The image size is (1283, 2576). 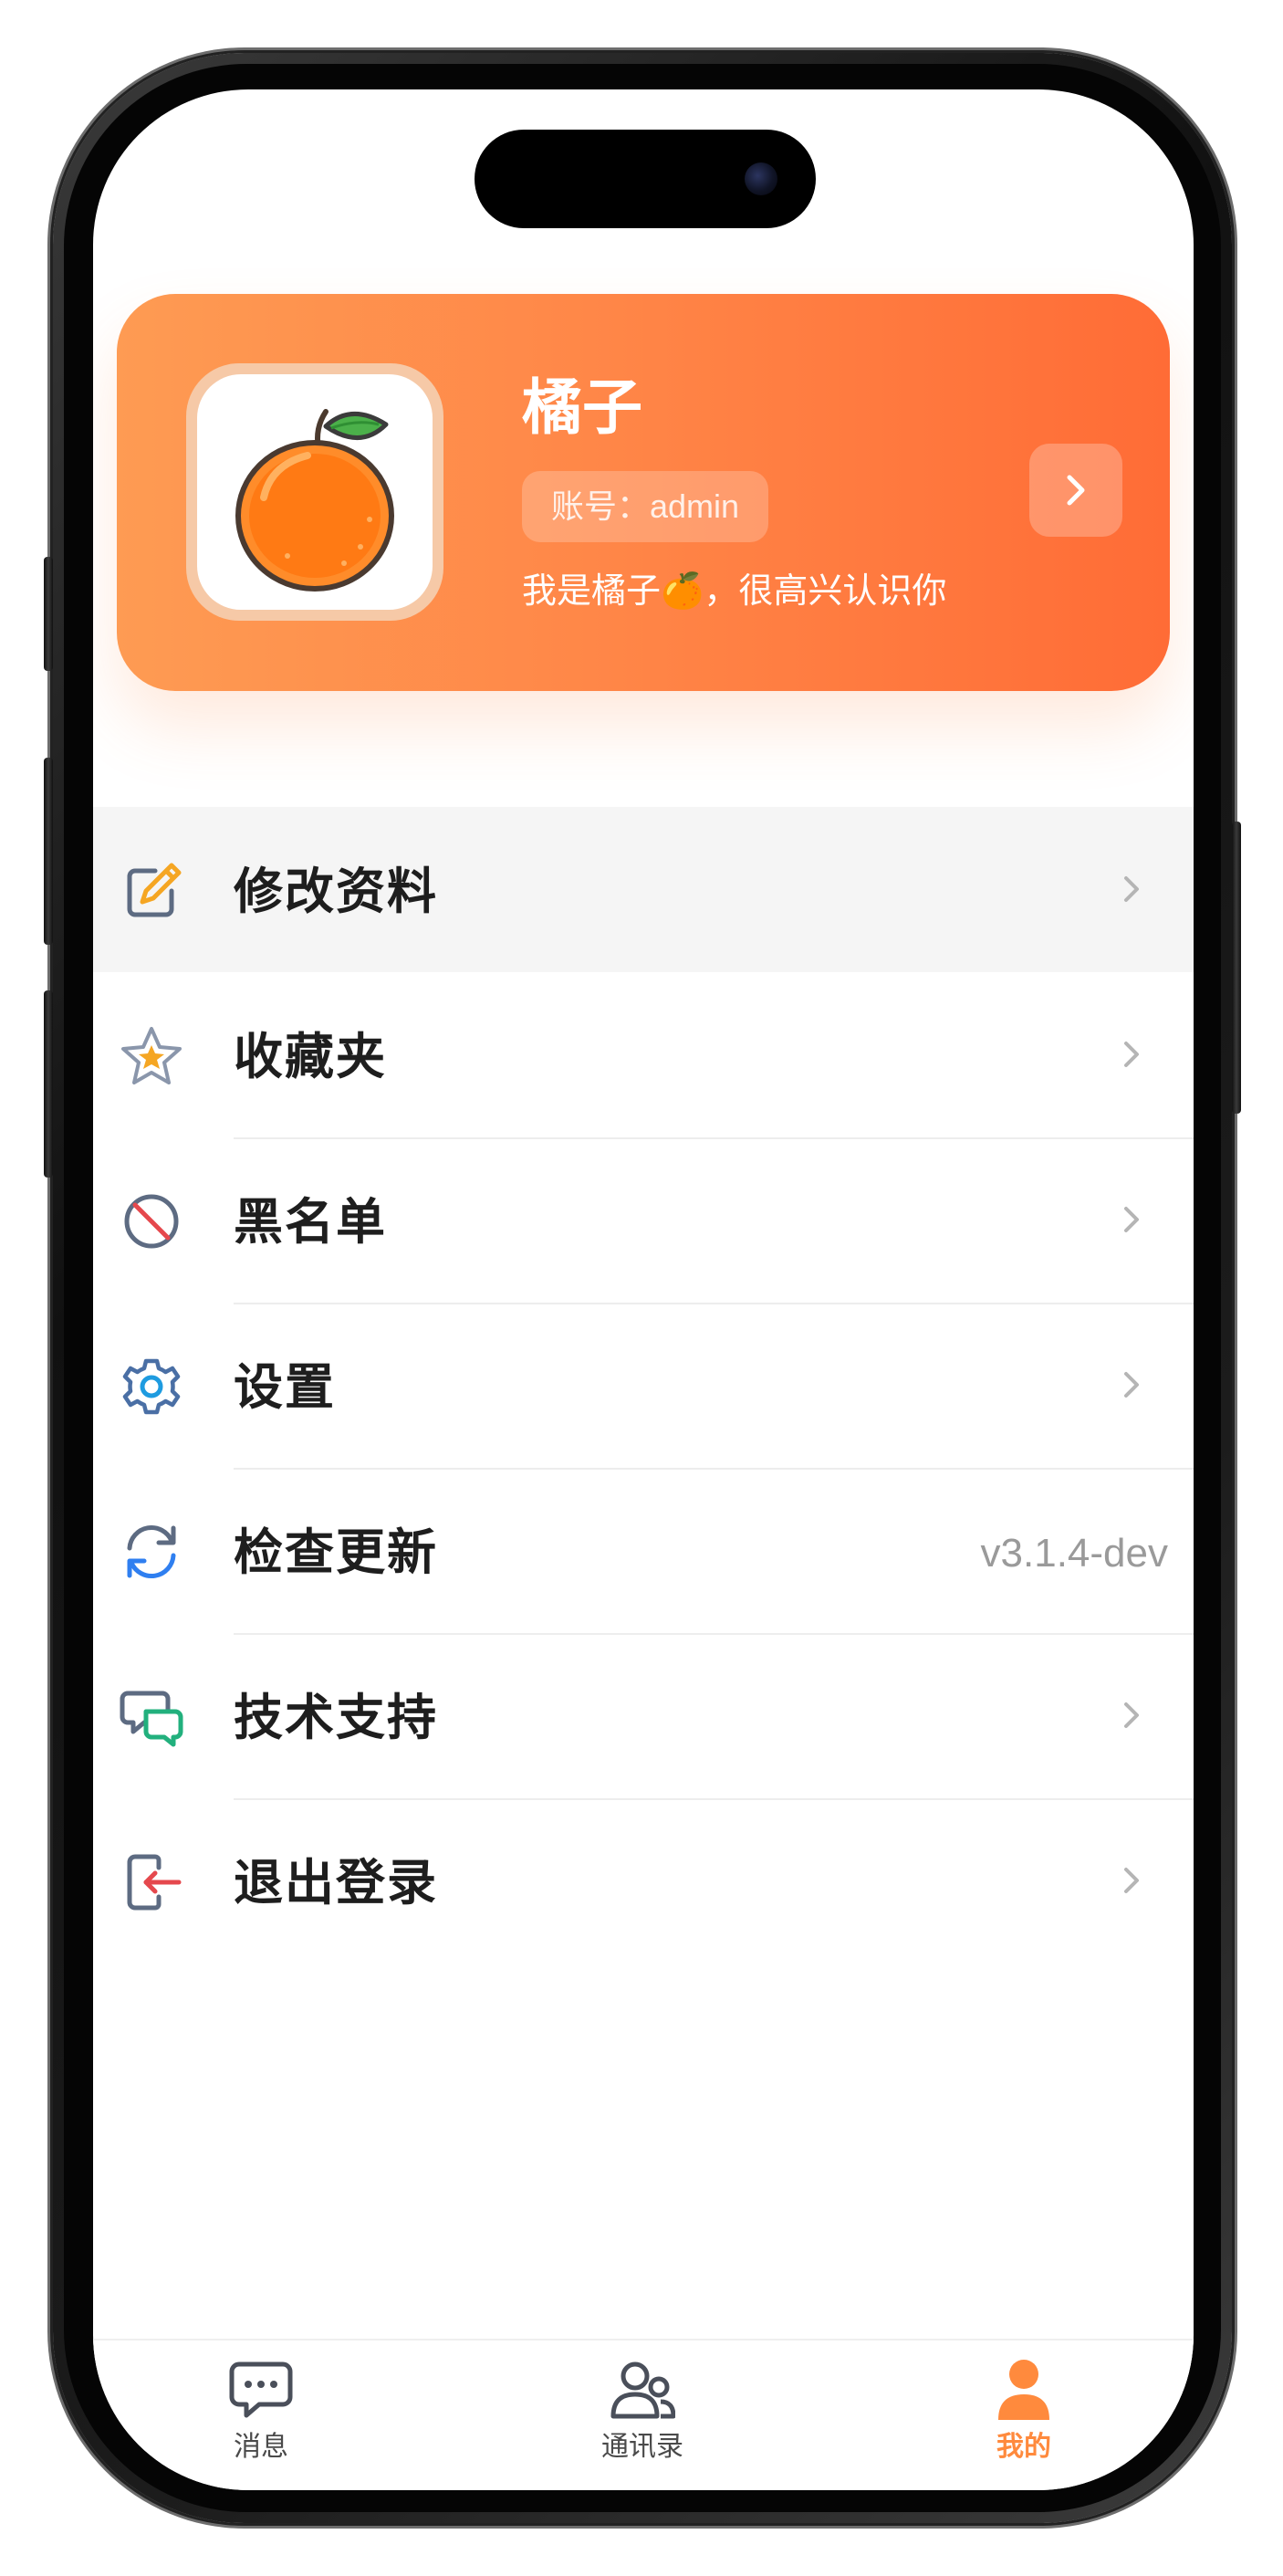 I want to click on account-badge: 账号：admin, so click(x=645, y=506).